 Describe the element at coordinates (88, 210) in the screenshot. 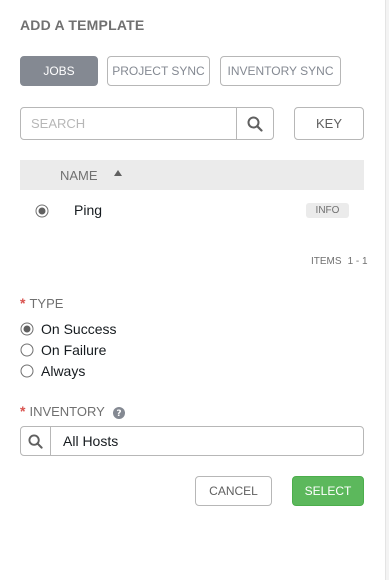

I see `row-name: Ping` at that location.